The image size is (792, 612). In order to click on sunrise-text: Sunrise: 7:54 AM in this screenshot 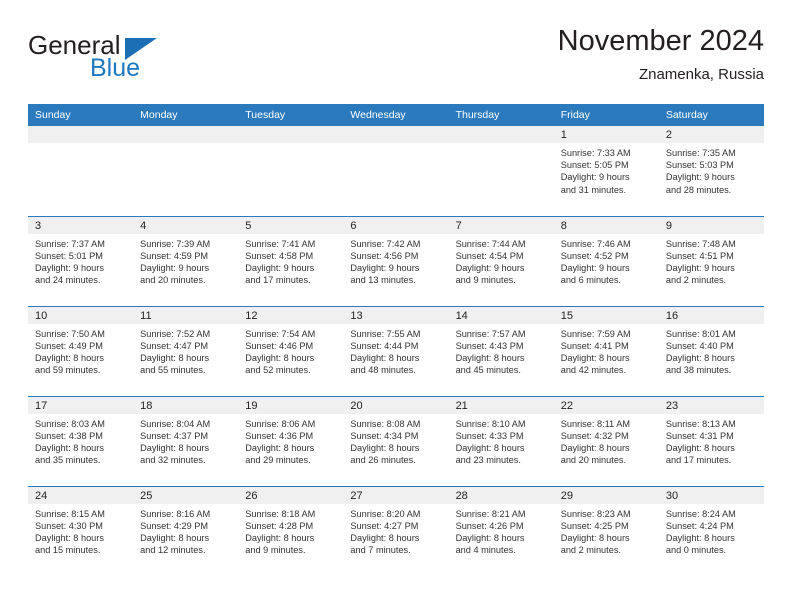, I will do `click(280, 333)`.